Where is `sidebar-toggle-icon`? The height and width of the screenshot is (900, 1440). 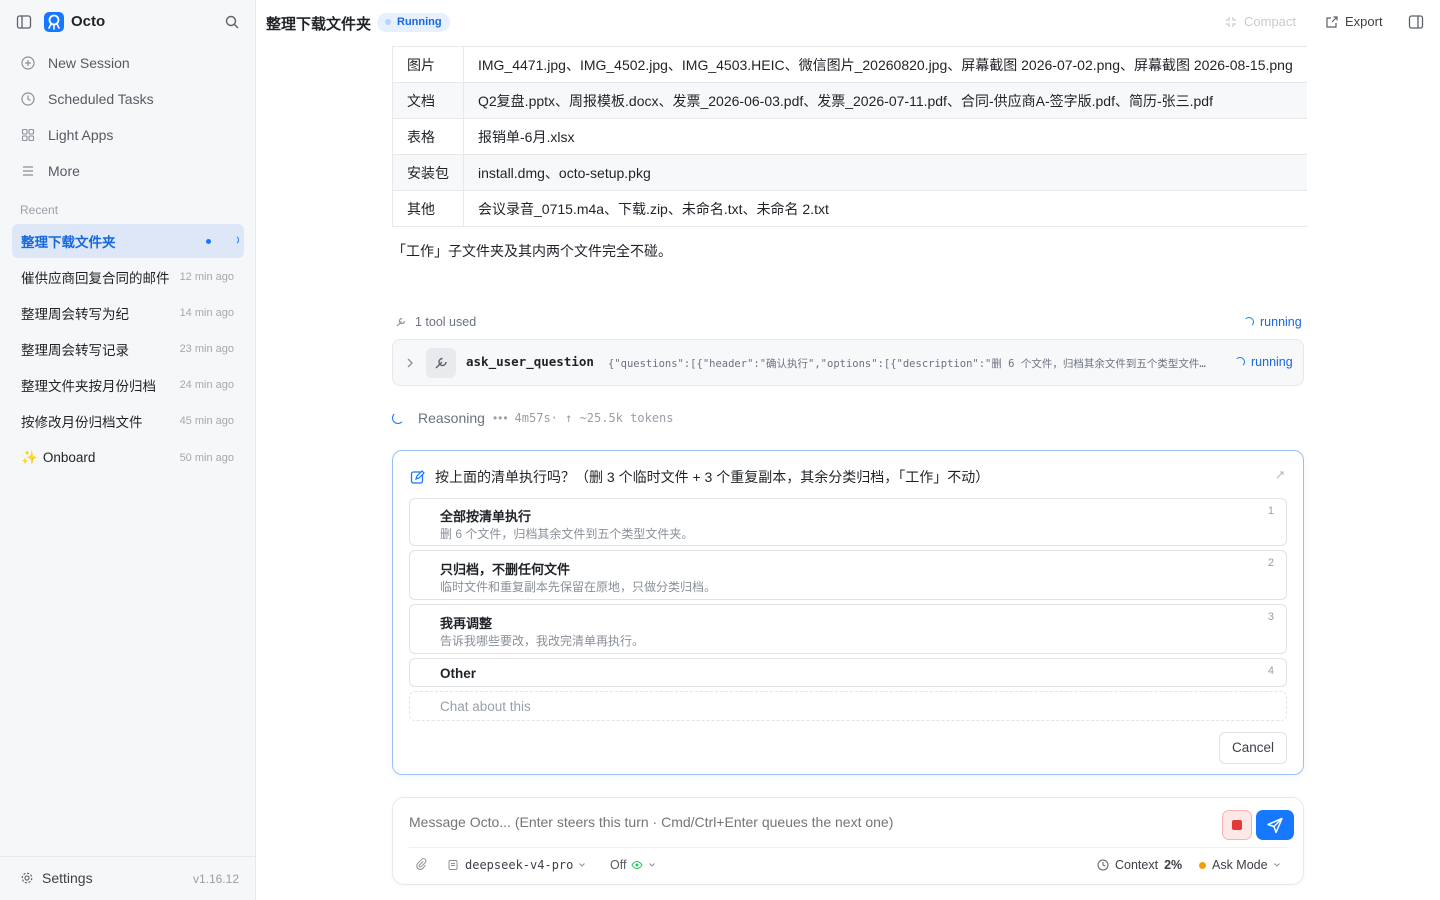
sidebar-toggle-icon is located at coordinates (24, 22).